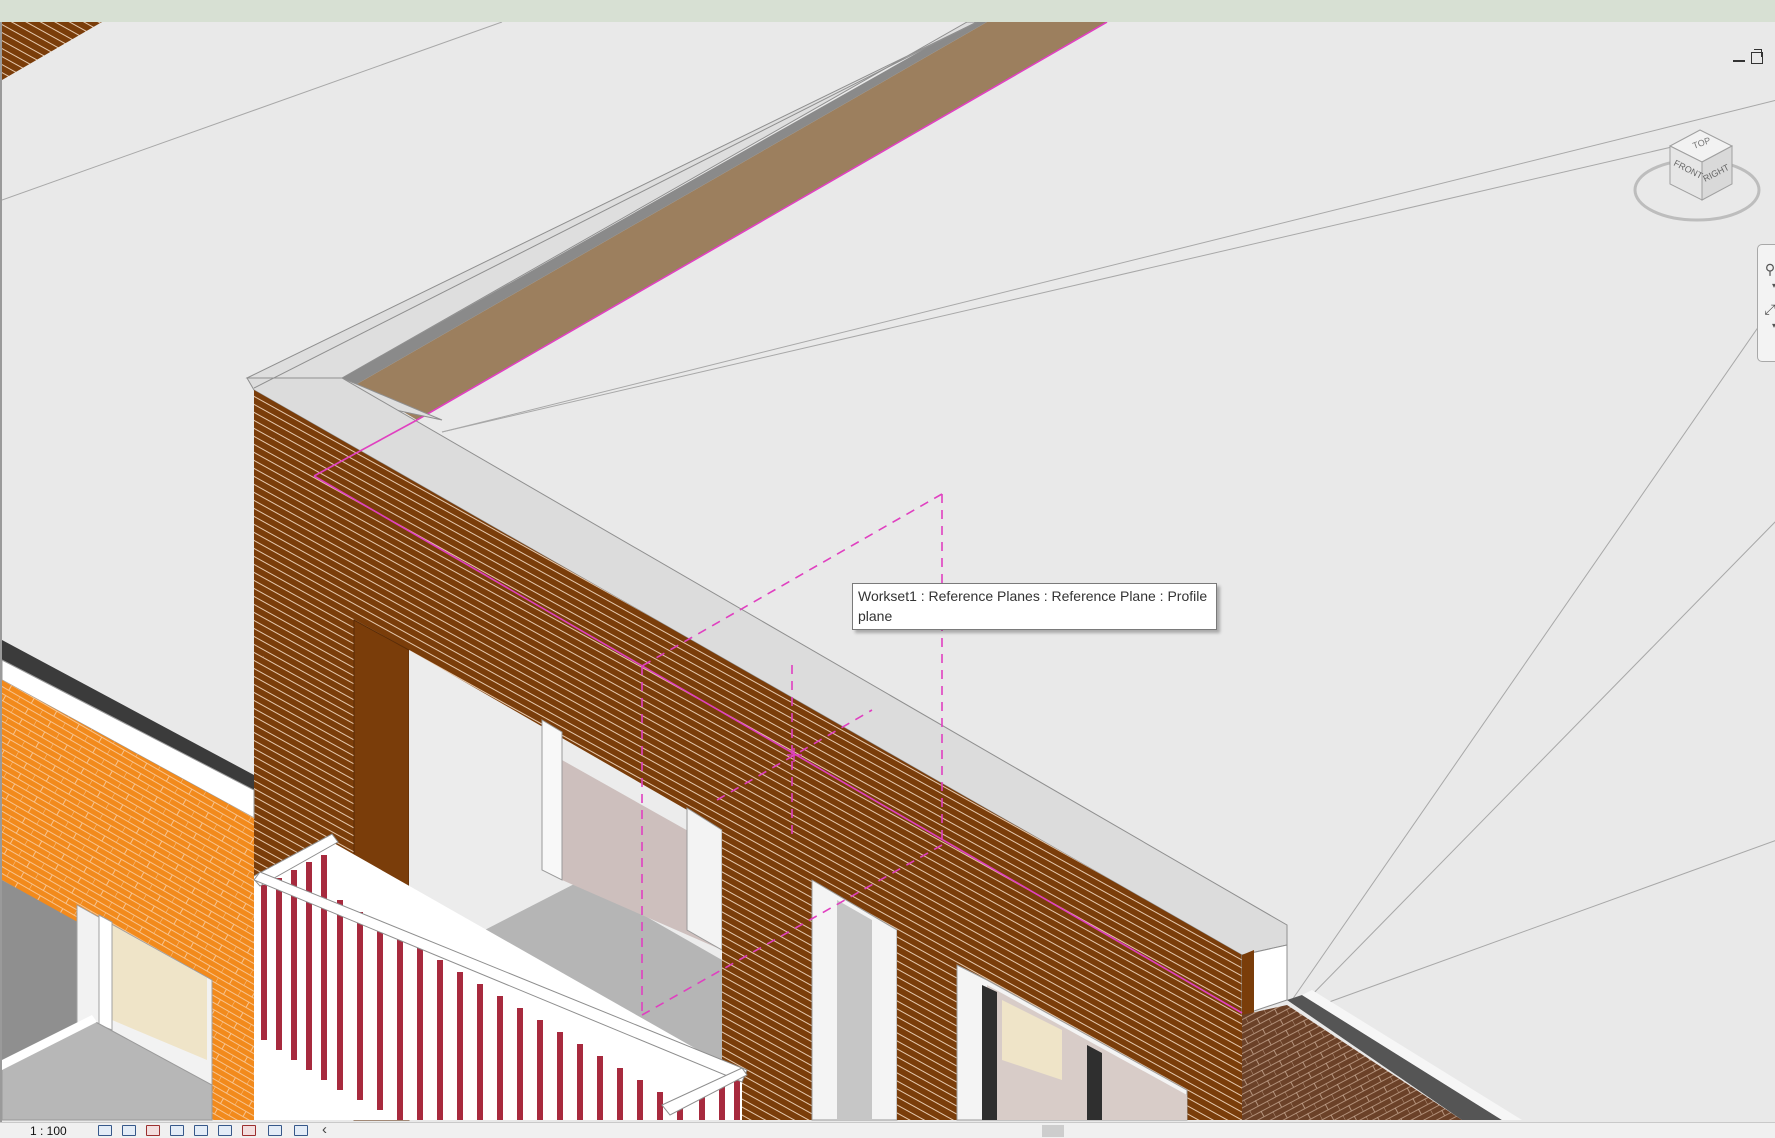 This screenshot has height=1138, width=1775. Describe the element at coordinates (887, 1129) in the screenshot. I see `view-control-bar: 1 : 100 ‹` at that location.